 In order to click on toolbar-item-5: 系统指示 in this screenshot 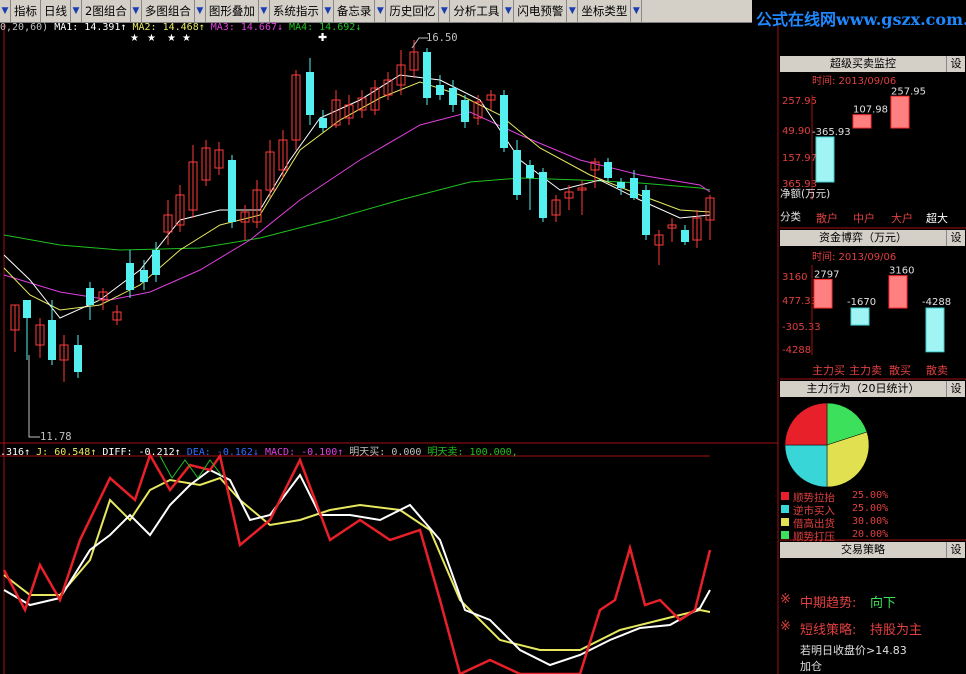, I will do `click(296, 11)`.